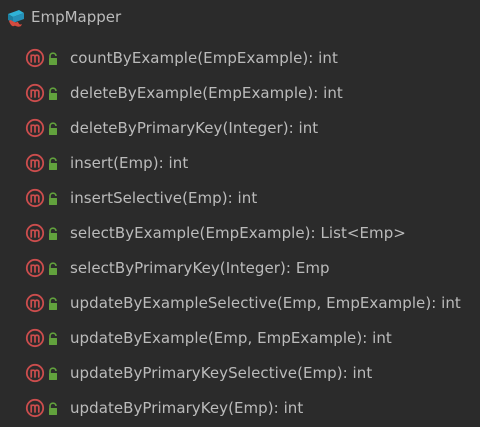 Image resolution: width=480 pixels, height=427 pixels. I want to click on tree-item-method: updateByPrimaryKey(Emp): int, so click(240, 407).